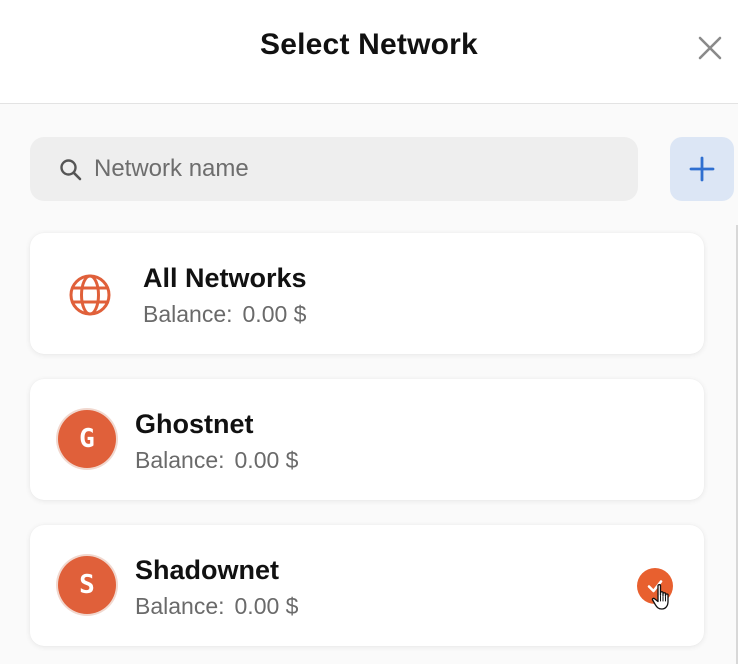 Image resolution: width=738 pixels, height=664 pixels. I want to click on globe-icon, so click(90, 295).